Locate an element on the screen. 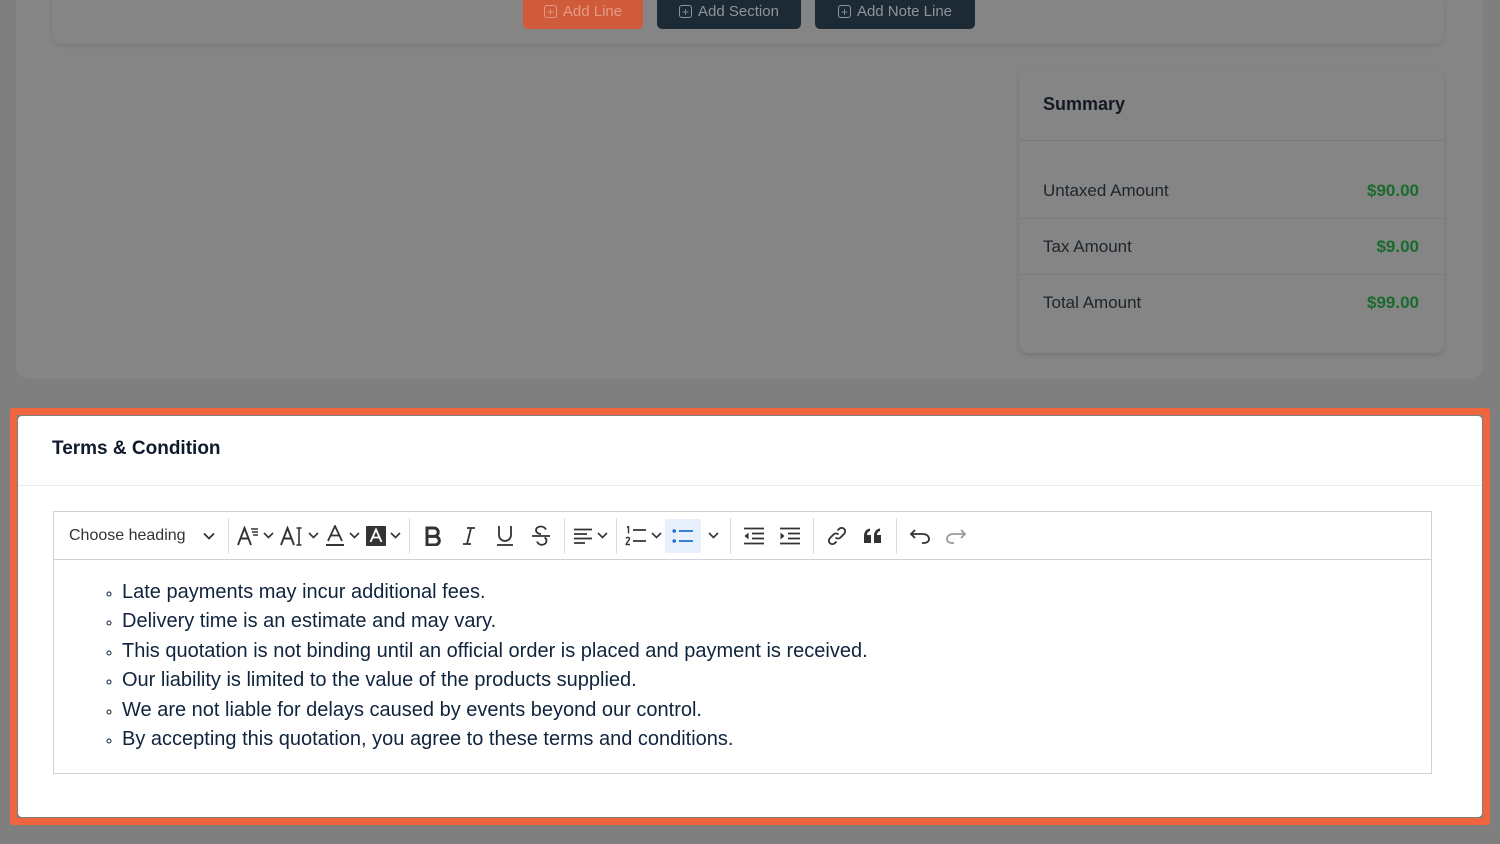 Image resolution: width=1500 pixels, height=844 pixels. outdent-icon is located at coordinates (754, 535).